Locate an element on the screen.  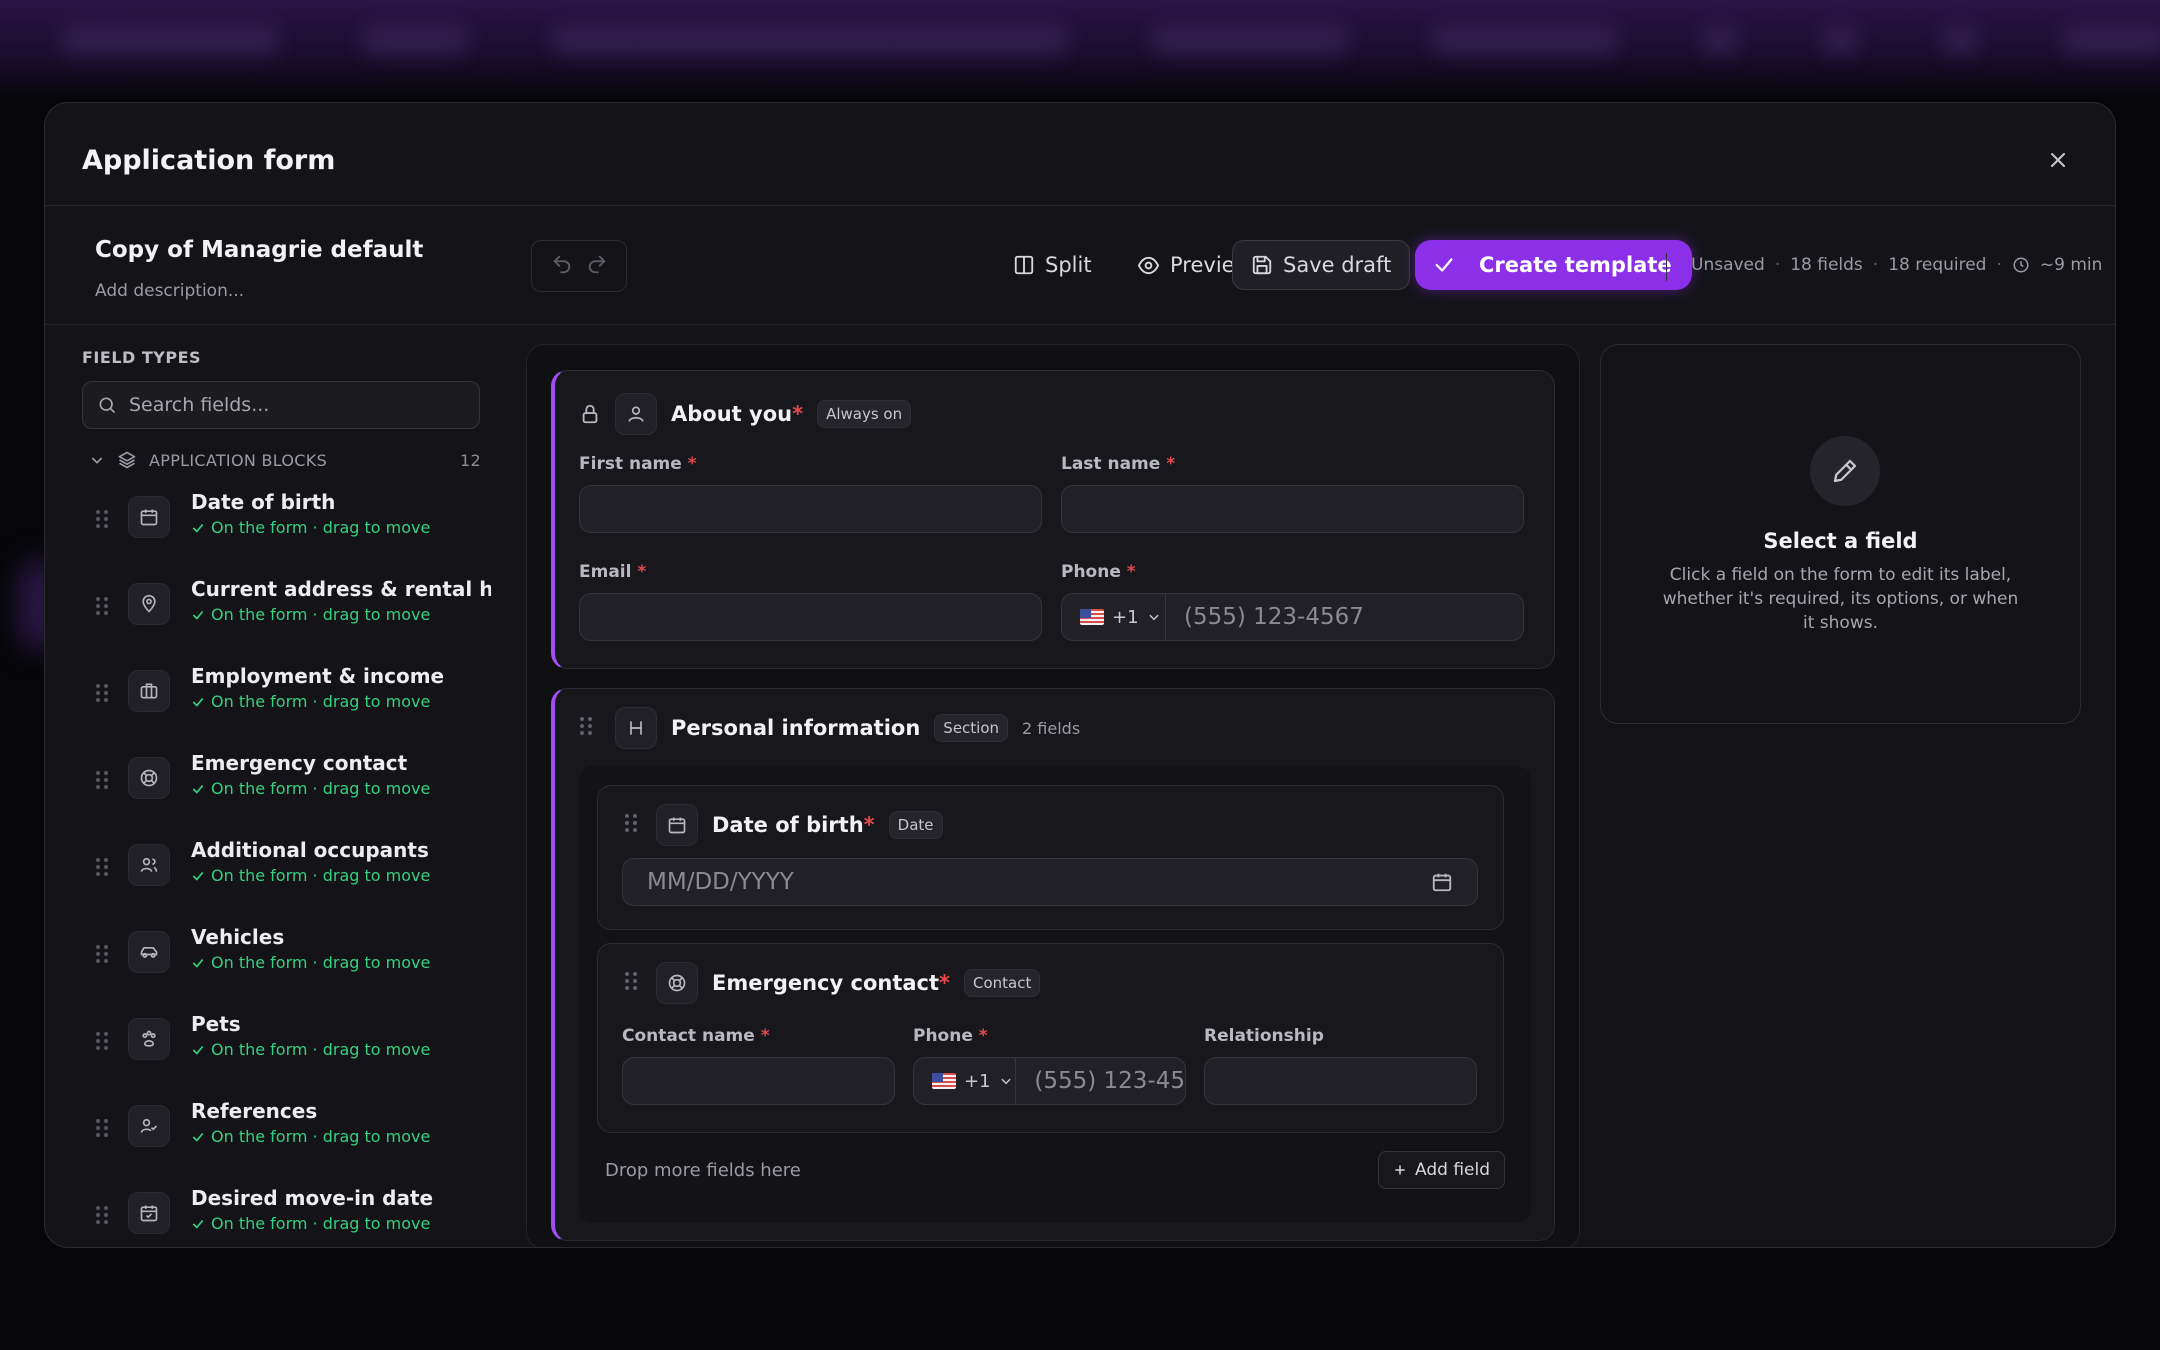
template-name: Copy of Managrie default is located at coordinates (259, 250).